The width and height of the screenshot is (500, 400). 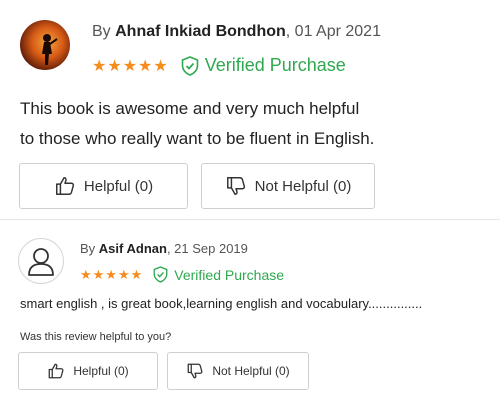 I want to click on review-divider, so click(x=250, y=219).